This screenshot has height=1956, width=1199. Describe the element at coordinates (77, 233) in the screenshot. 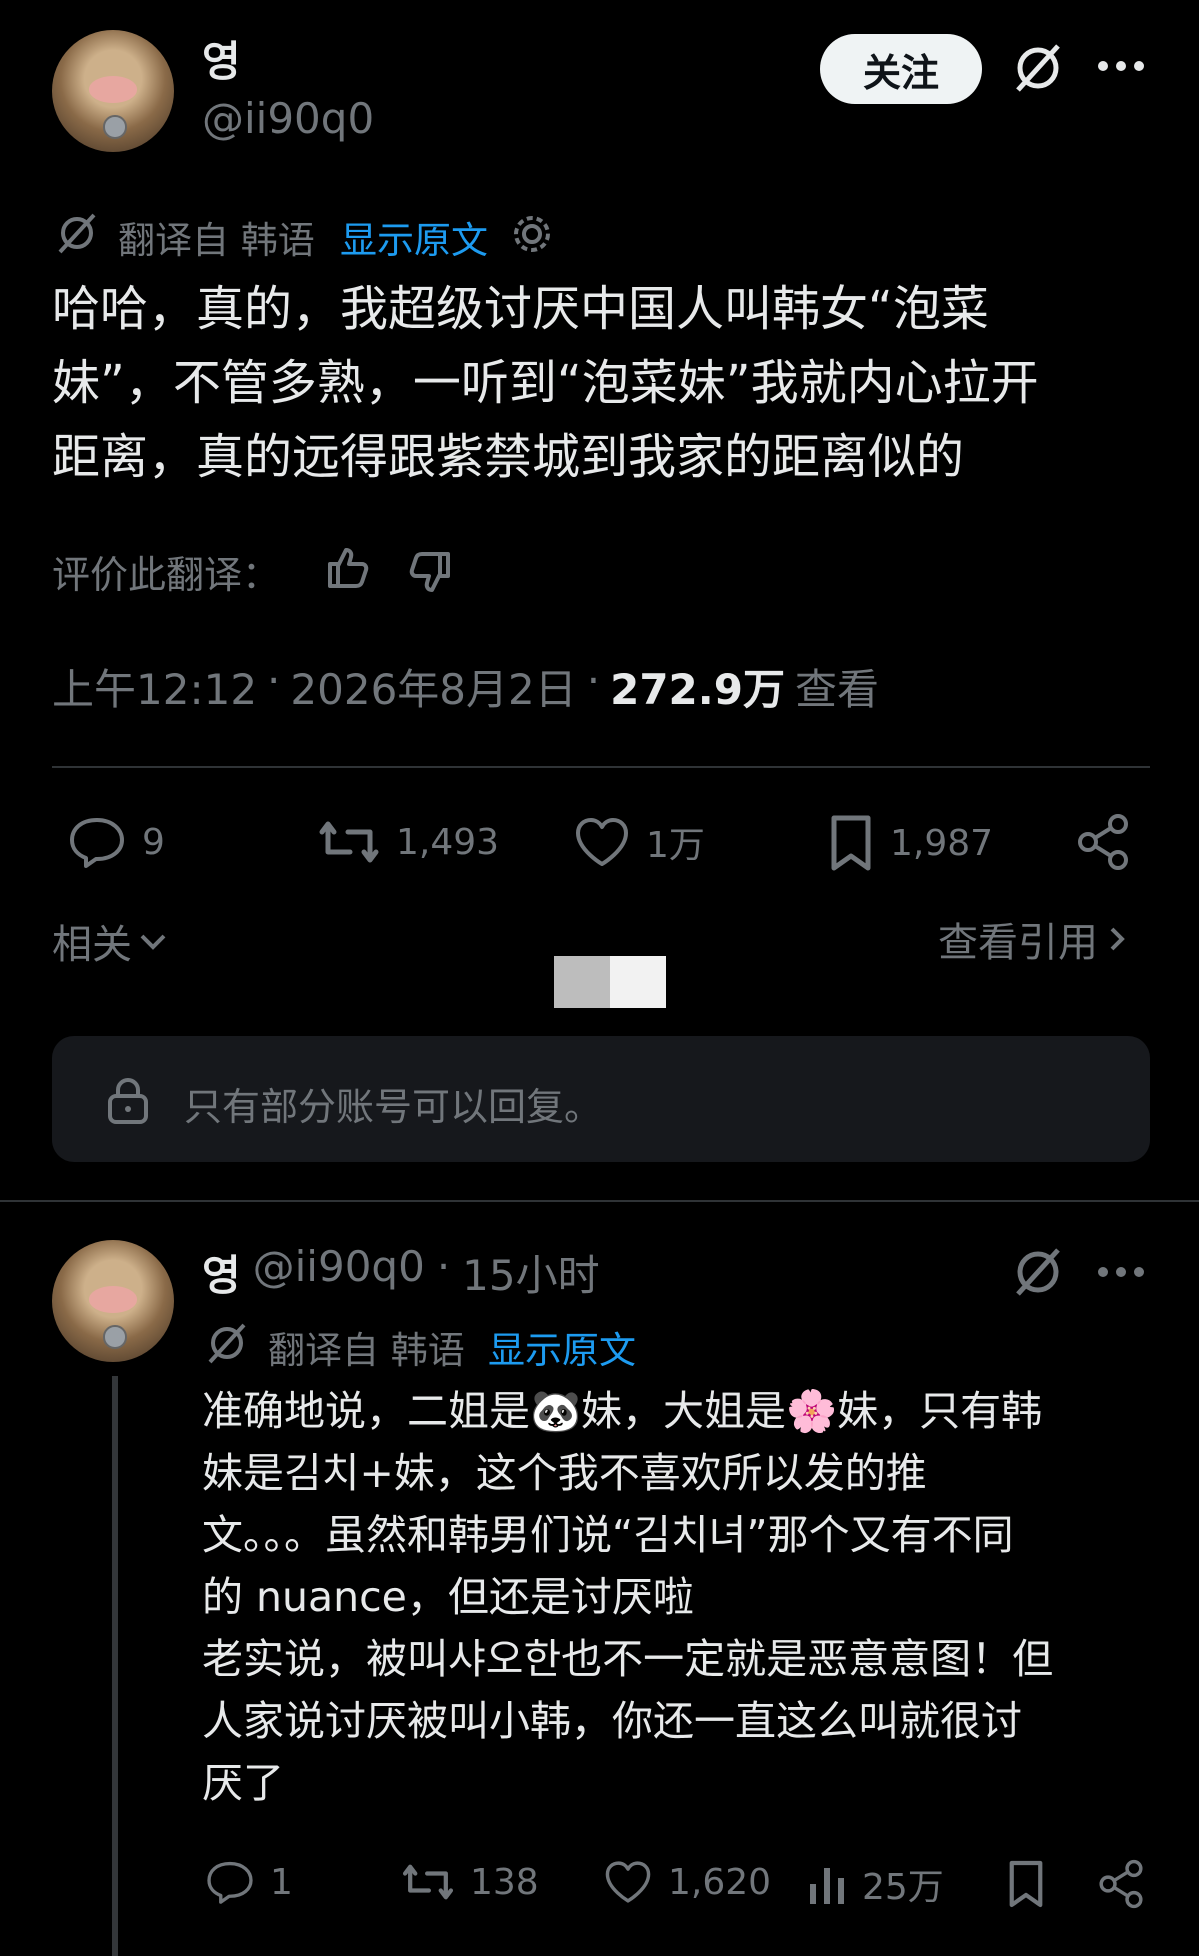

I see `translate-icon` at that location.